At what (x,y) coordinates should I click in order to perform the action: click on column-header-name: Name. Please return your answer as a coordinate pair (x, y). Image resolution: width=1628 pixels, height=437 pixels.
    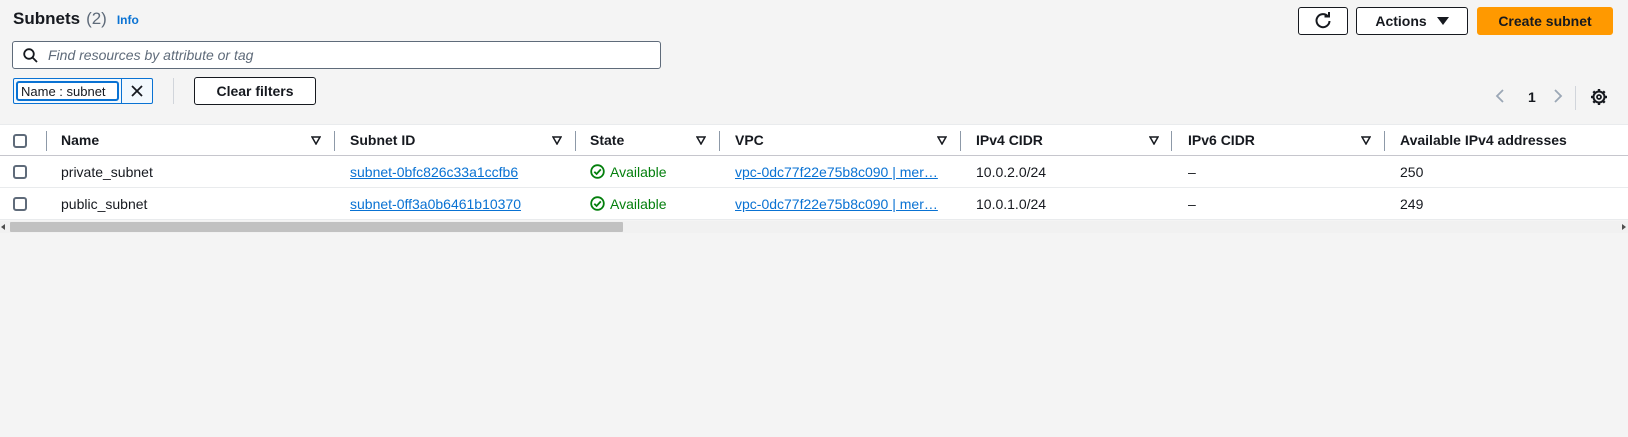
    Looking at the image, I should click on (80, 140).